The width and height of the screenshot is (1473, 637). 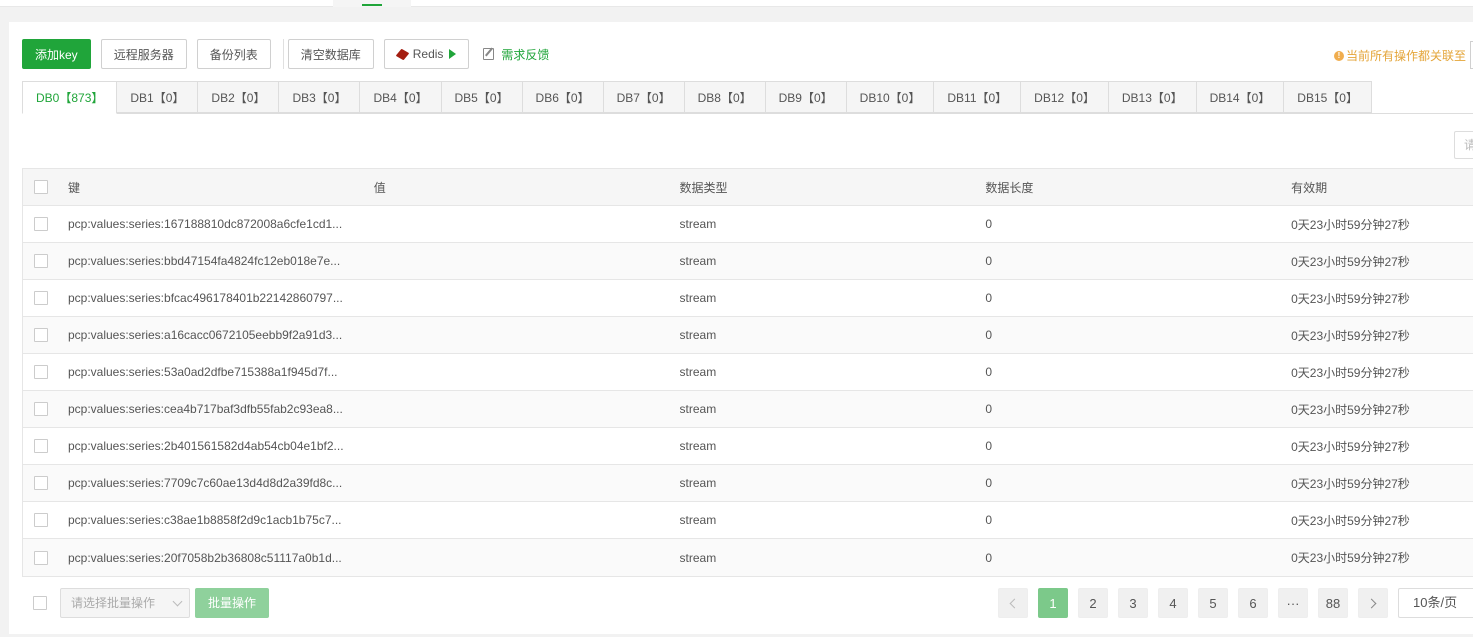 What do you see at coordinates (806, 97) in the screenshot?
I see `tab-db9: DB9【0】` at bounding box center [806, 97].